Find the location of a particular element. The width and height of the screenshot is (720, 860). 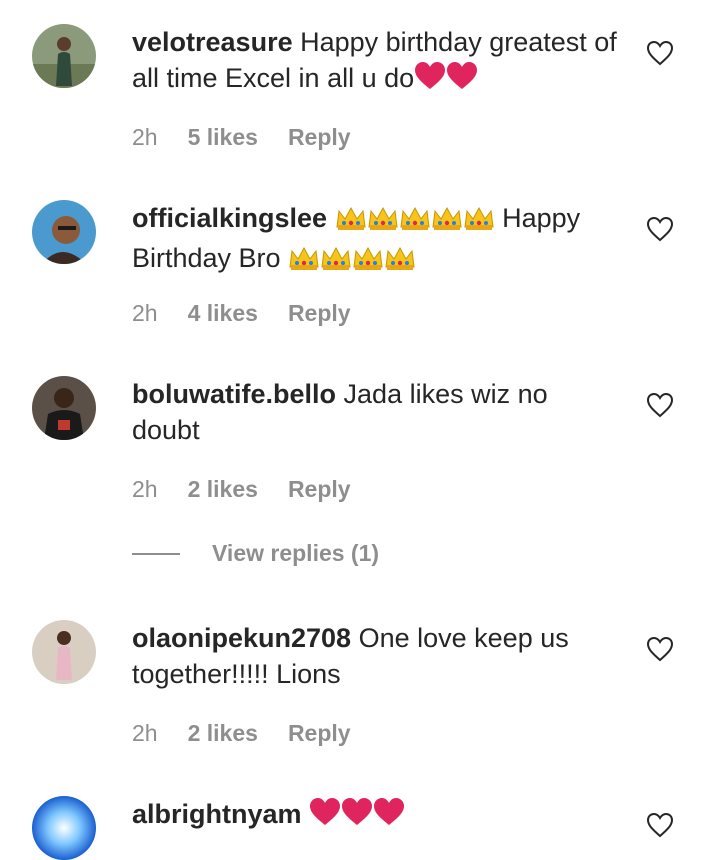

comment-meta: 2h 4 likes Reply is located at coordinates (241, 313).